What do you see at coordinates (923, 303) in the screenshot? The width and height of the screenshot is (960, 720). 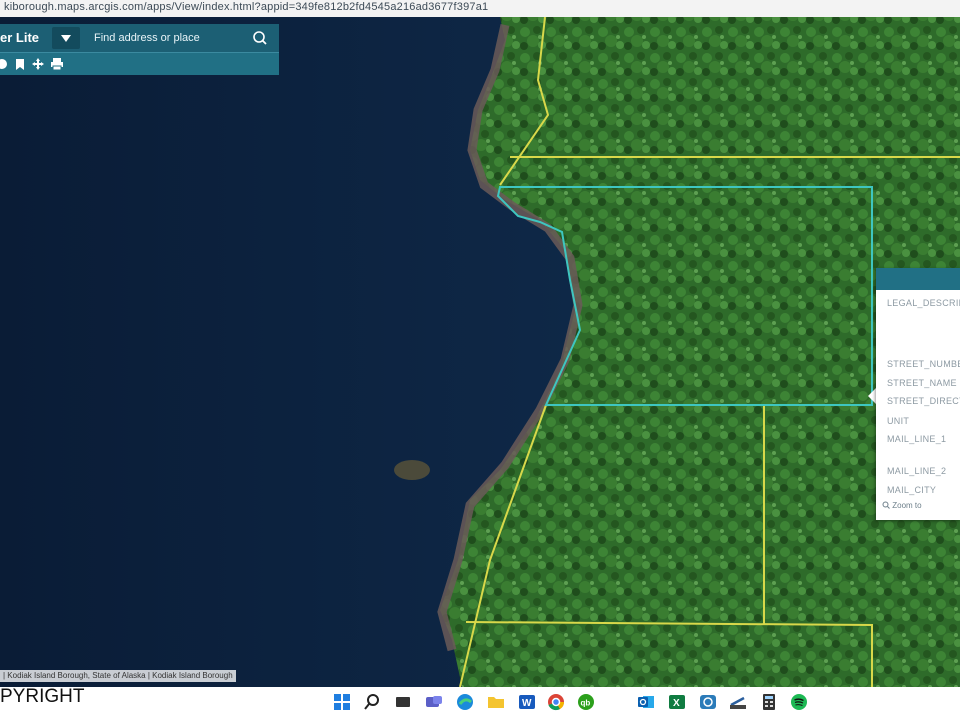 I see `field-legal-description: LEGAL_DESCRIP` at bounding box center [923, 303].